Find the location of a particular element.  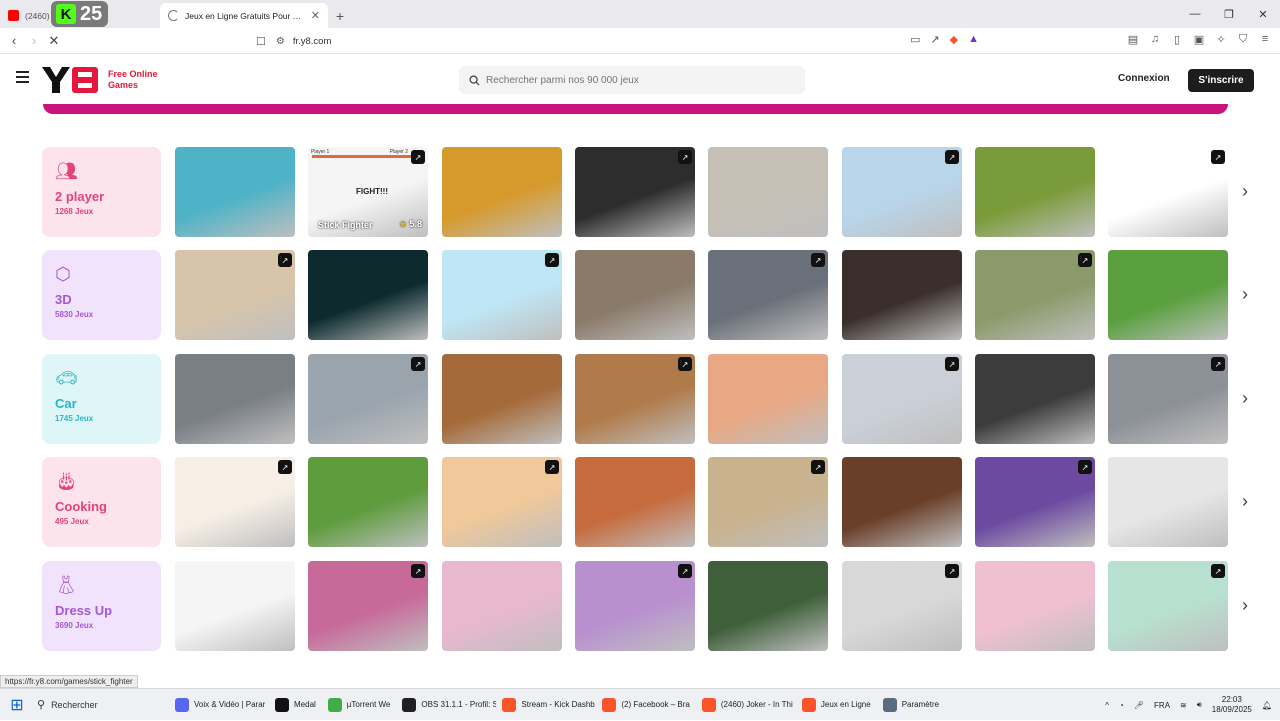

taskbar-app: OBS 31.1.1 - Profil: Sa is located at coordinates (446, 705).